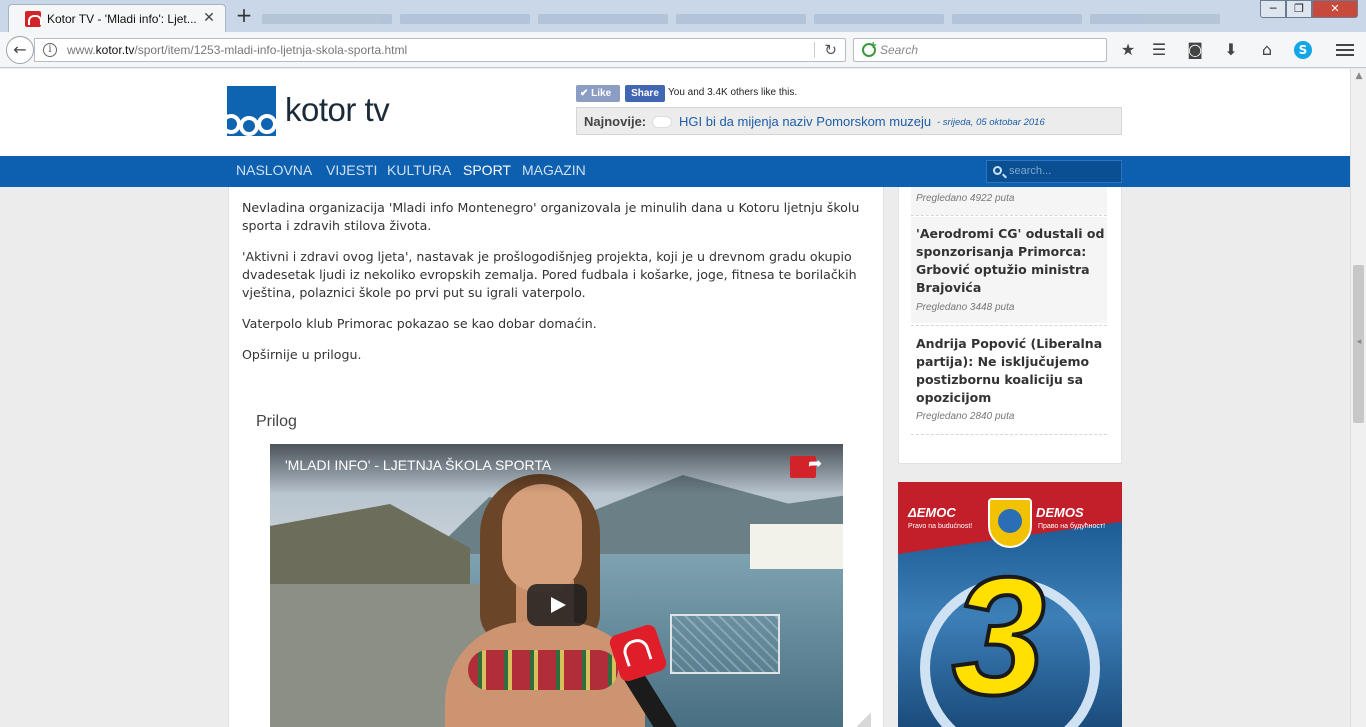  I want to click on background-tabs, so click(752, 16).